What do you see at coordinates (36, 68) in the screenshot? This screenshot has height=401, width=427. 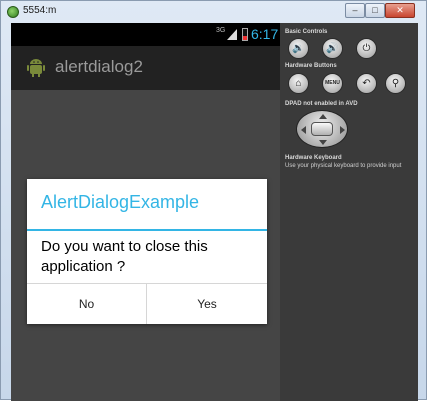 I see `android-icon` at bounding box center [36, 68].